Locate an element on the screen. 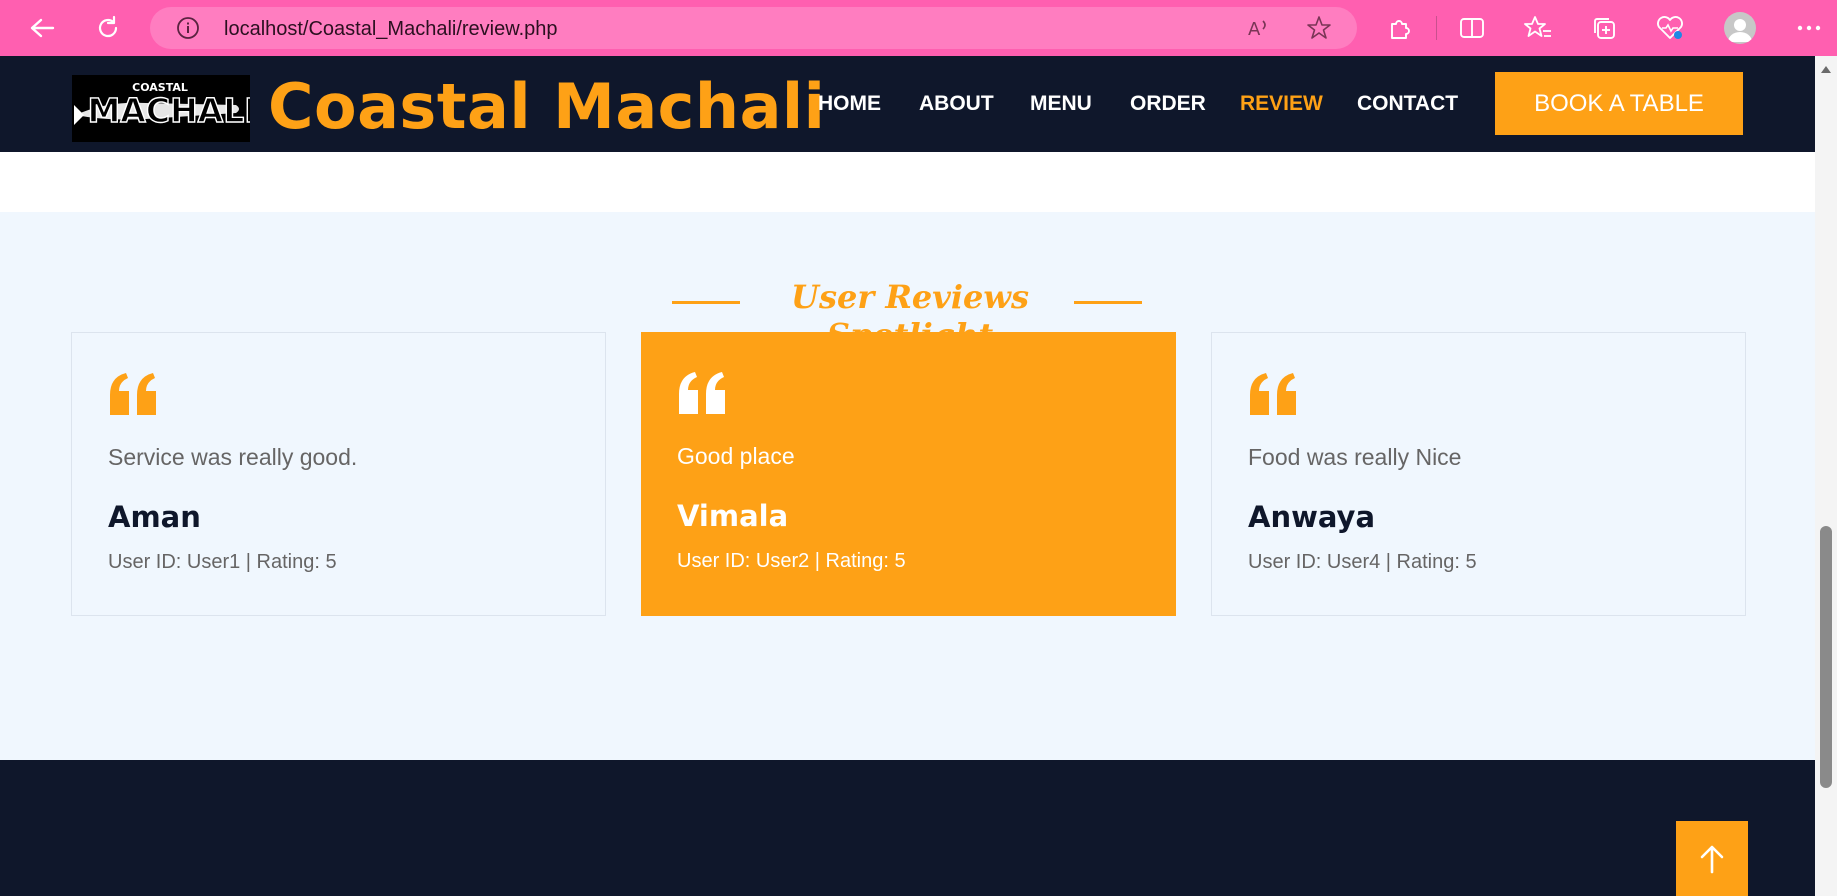  back-to-top-button is located at coordinates (1712, 858).